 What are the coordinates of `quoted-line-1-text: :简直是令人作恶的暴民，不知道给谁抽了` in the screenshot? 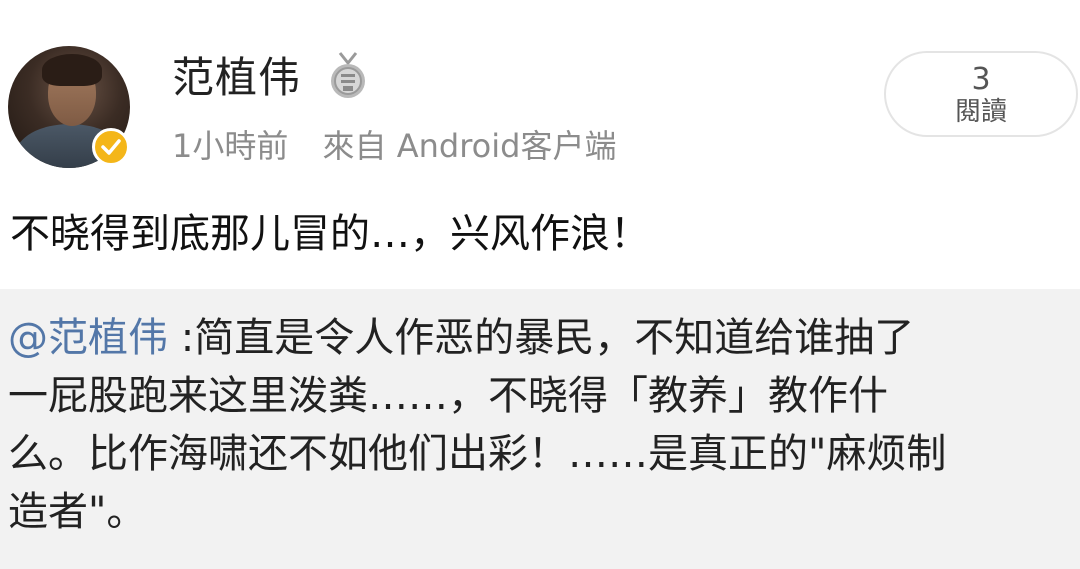 It's located at (541, 338).